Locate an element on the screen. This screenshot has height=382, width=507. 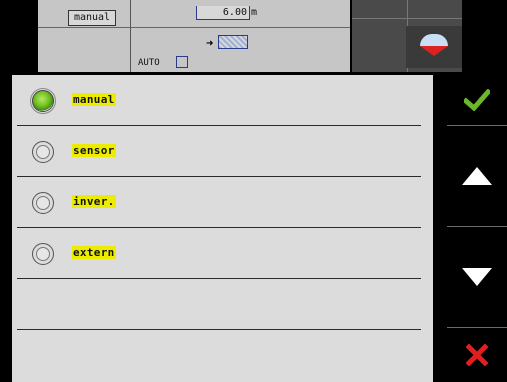
option-label: manual is located at coordinates (94, 99).